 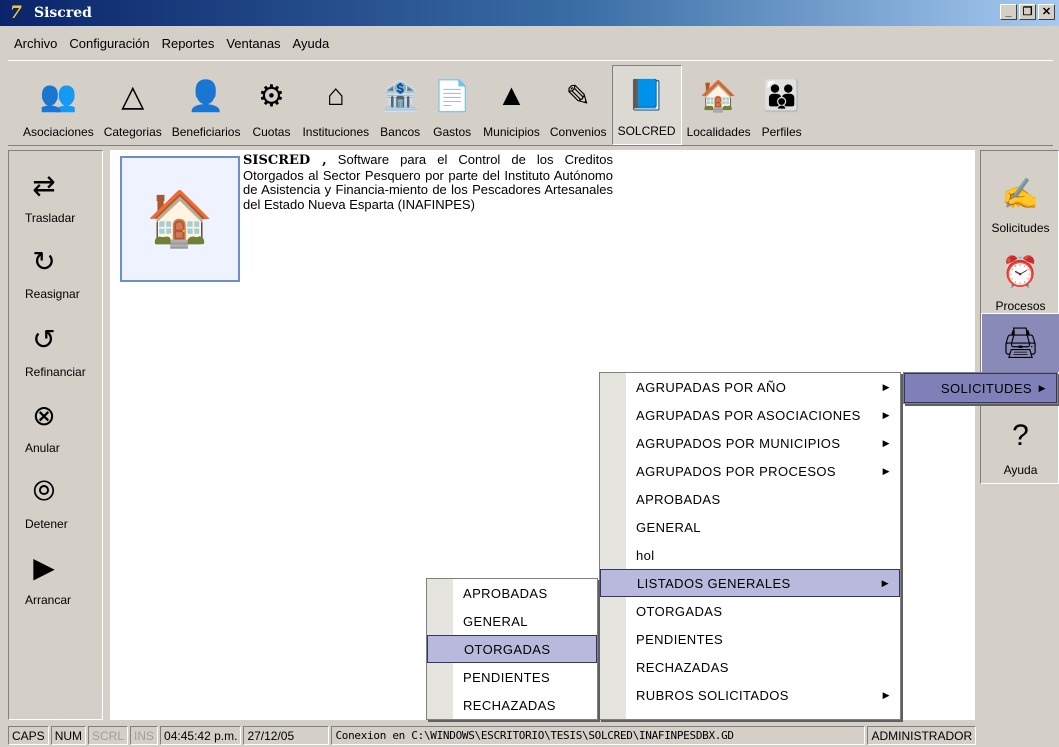 I want to click on num-indicator: NUM, so click(x=68, y=735).